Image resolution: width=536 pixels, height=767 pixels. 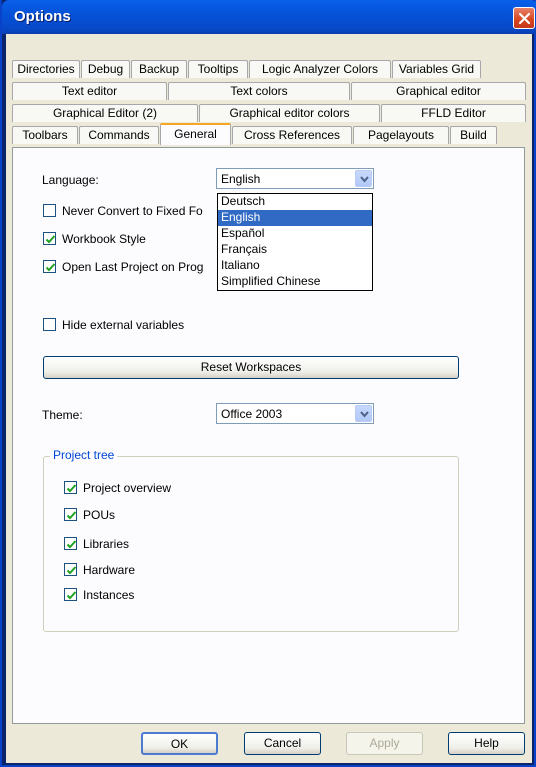 I want to click on tab-commands: Commands, so click(x=119, y=135).